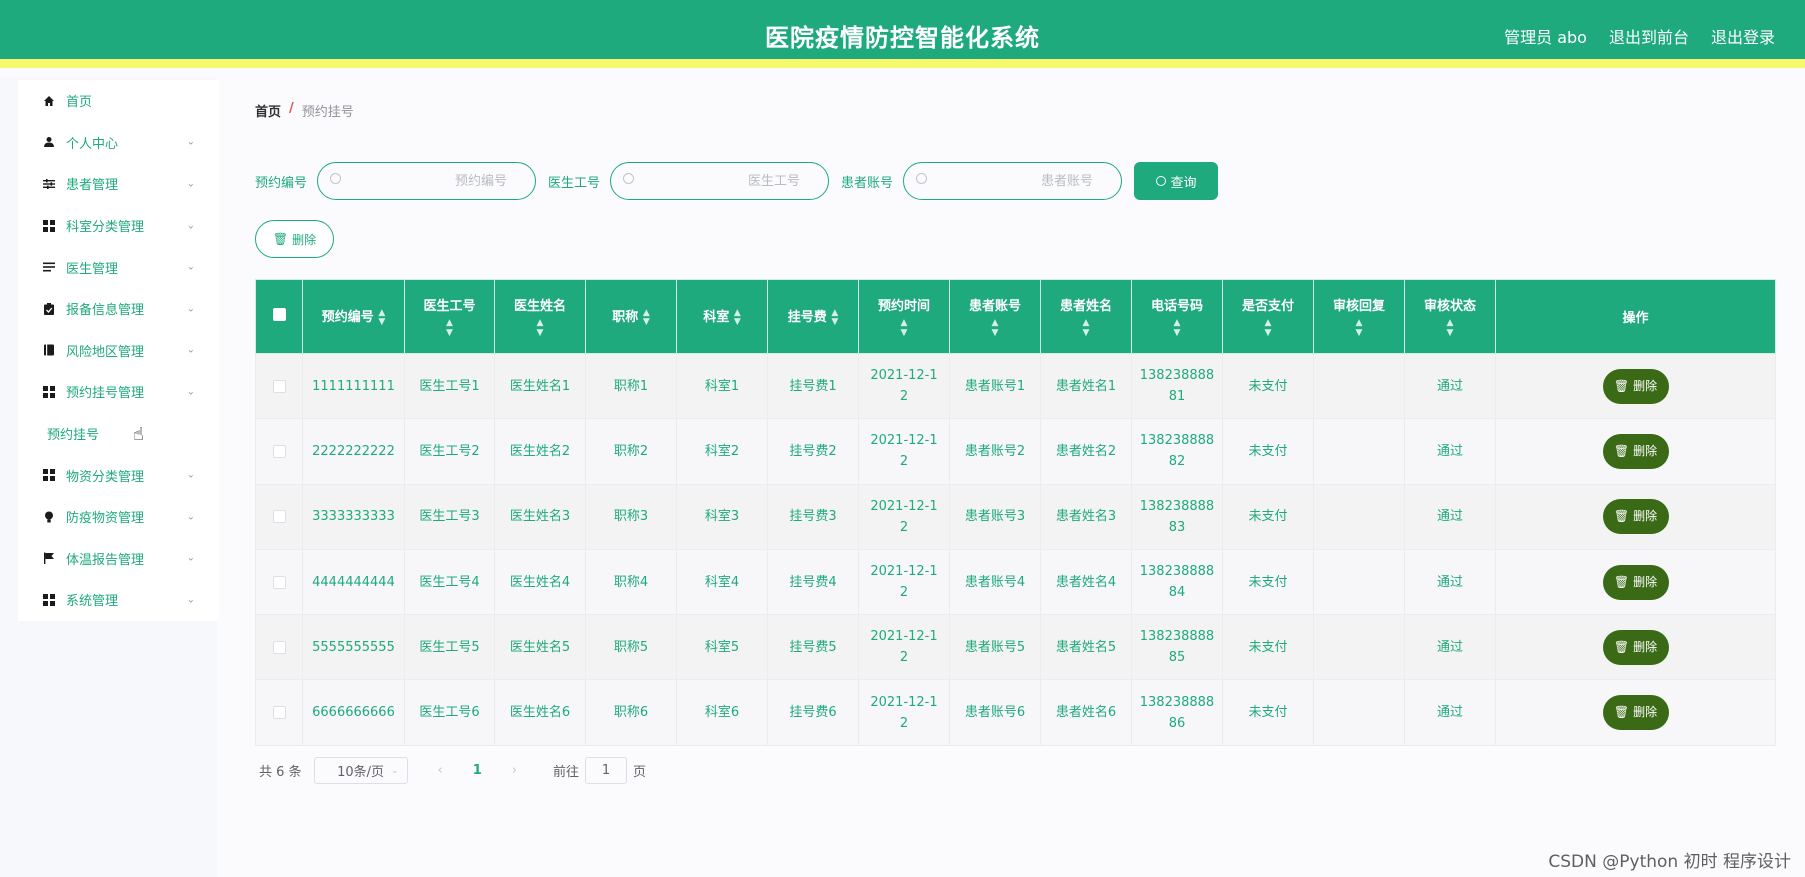 This screenshot has height=877, width=1805. I want to click on cell-phone: 138238888 86, so click(1177, 712).